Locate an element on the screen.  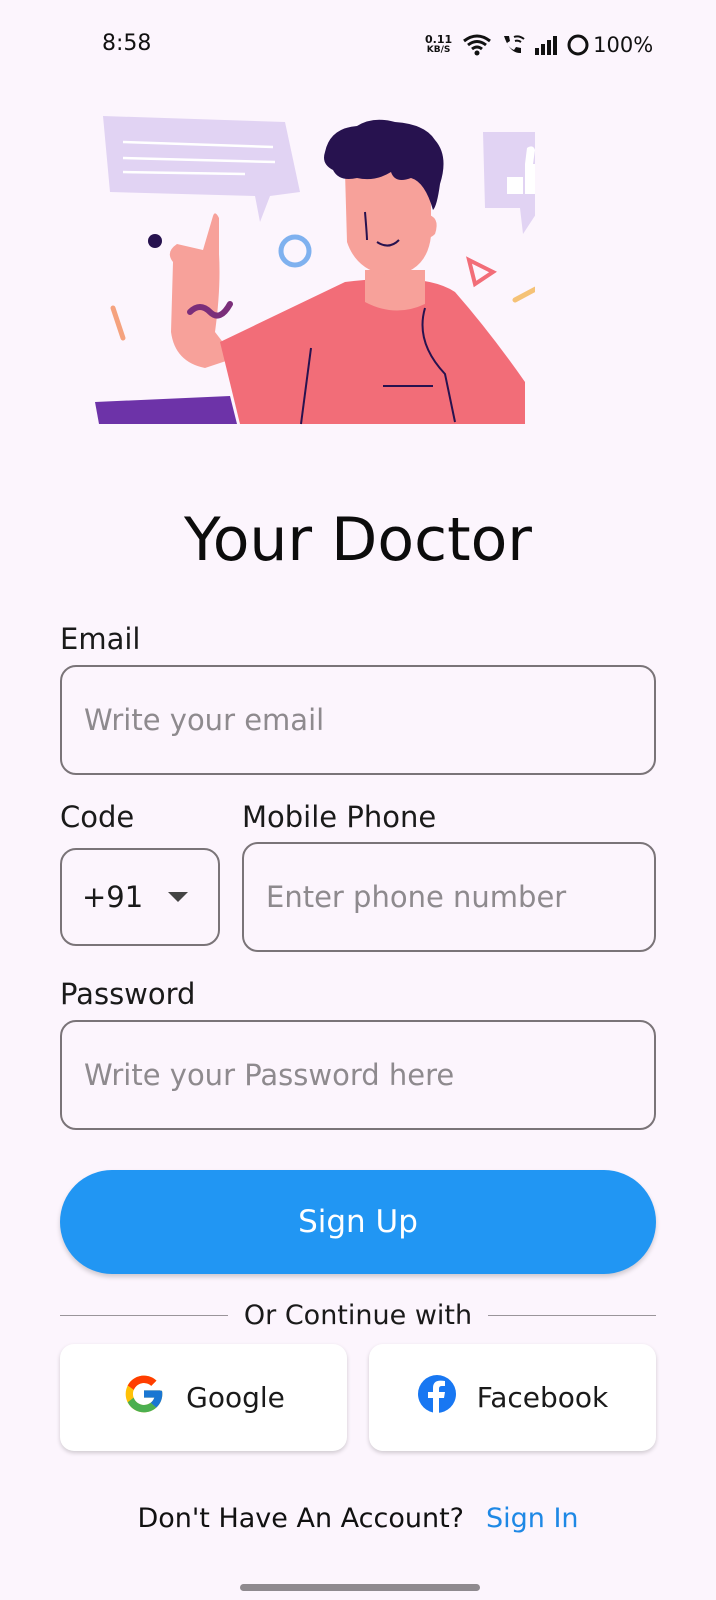
signin-prompt: Don't Have An Account? Sign In is located at coordinates (358, 1518).